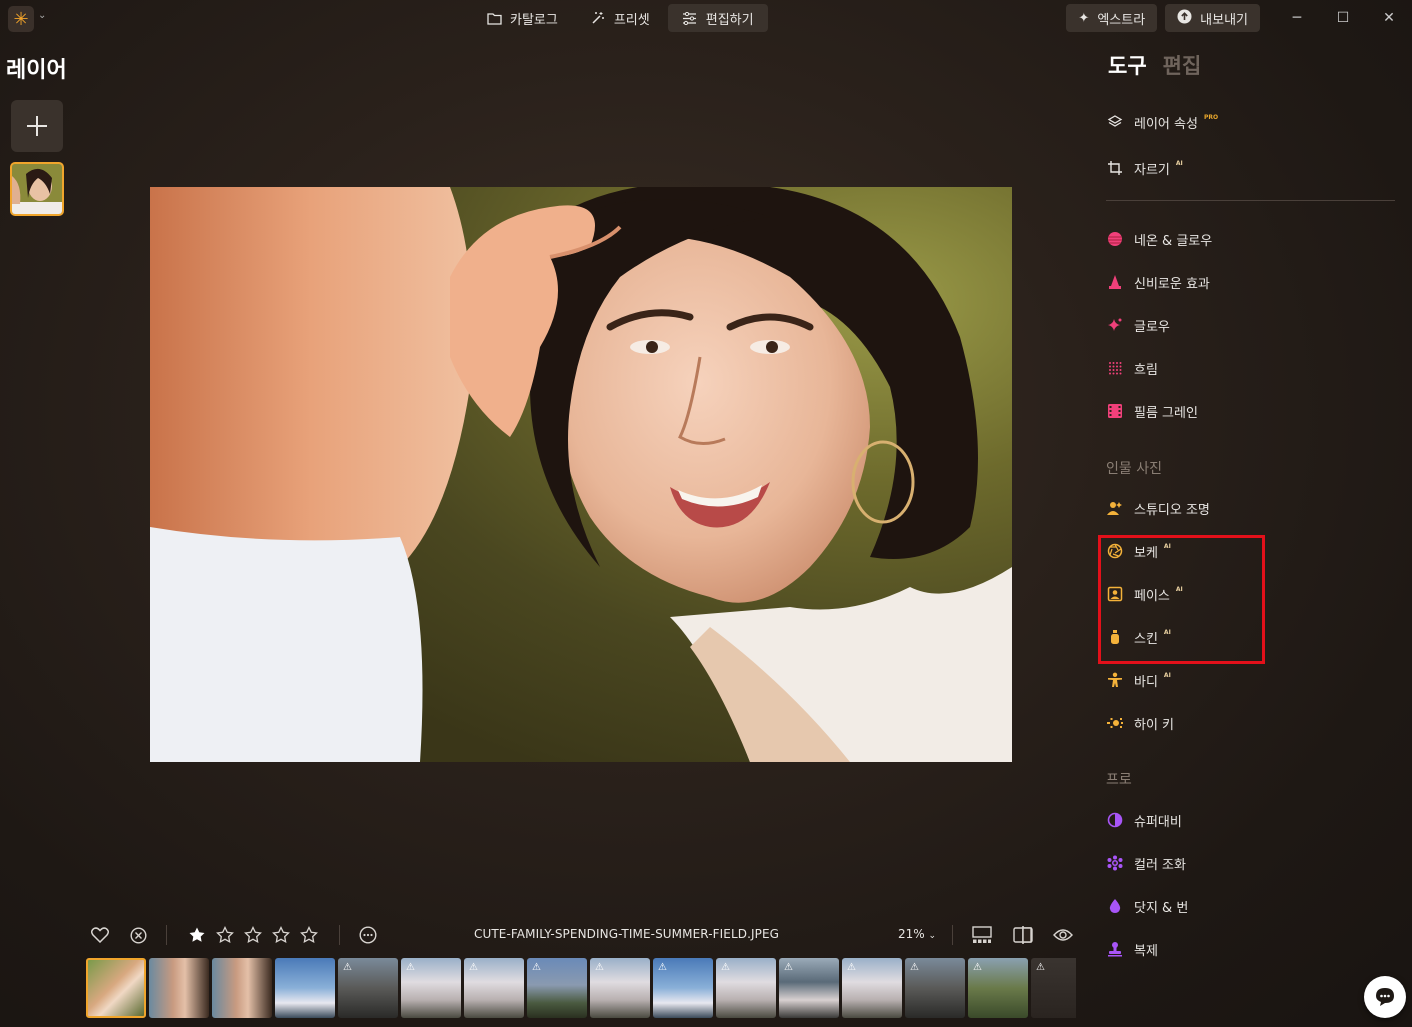  I want to click on tool-label: 필름 그레인, so click(1166, 413).